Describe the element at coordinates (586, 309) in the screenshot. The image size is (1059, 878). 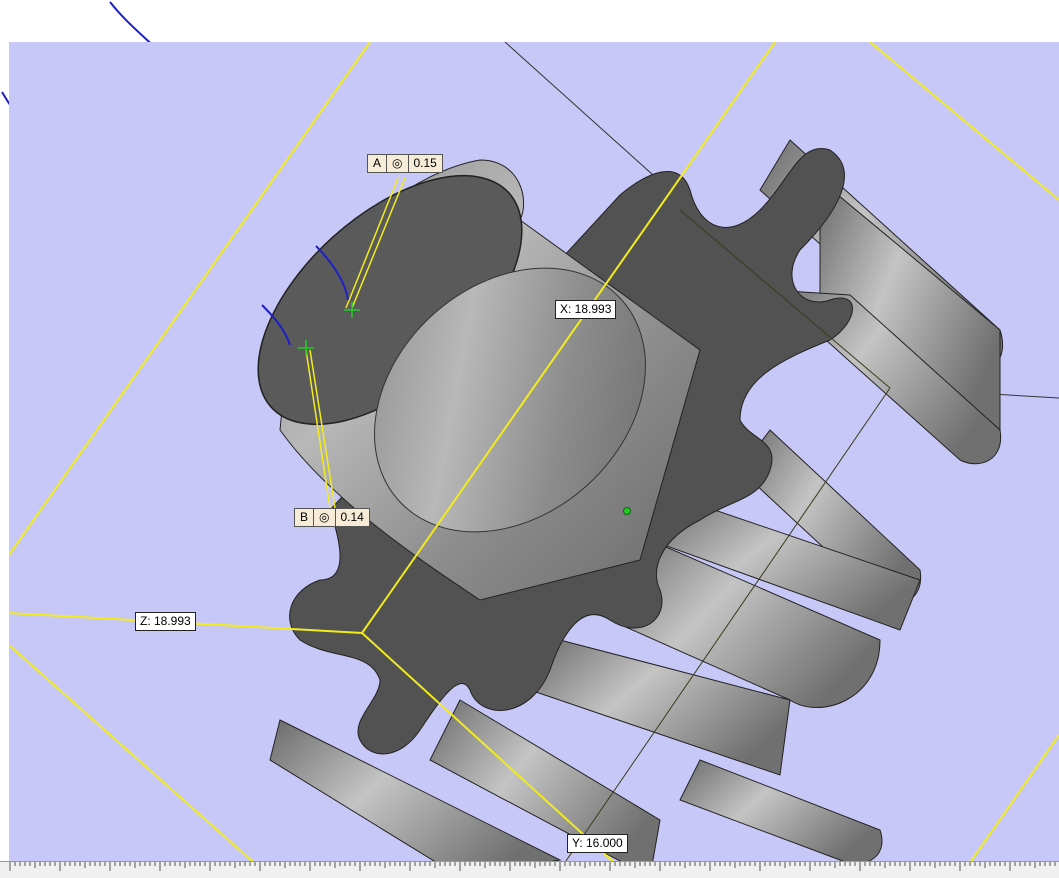
I see `dimension-x-label: X: 18.993` at that location.